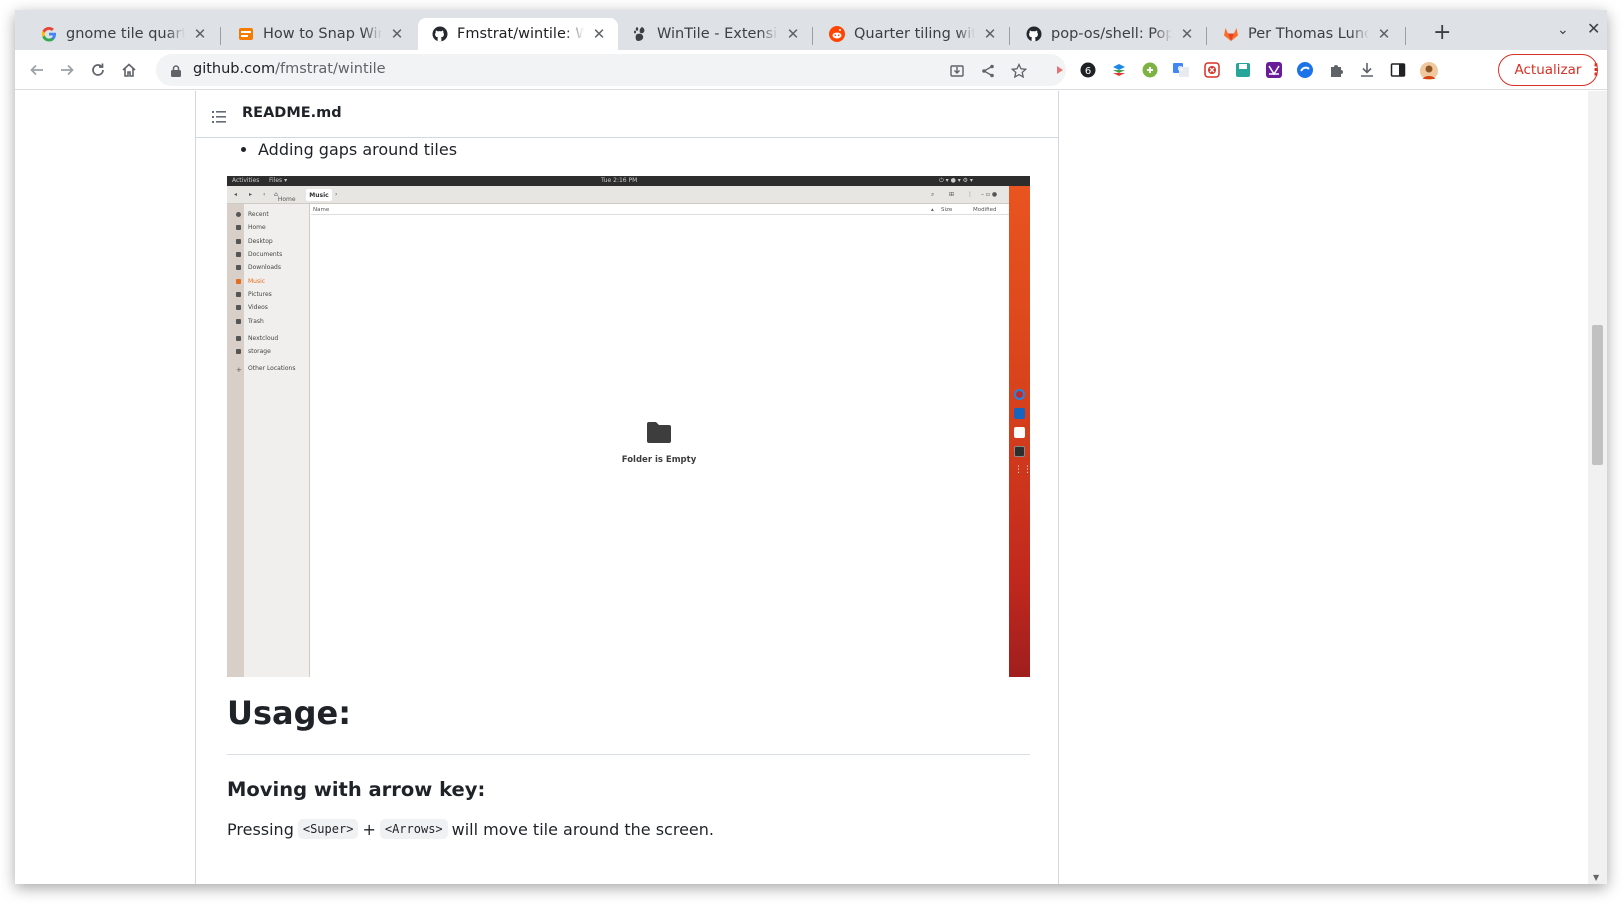  What do you see at coordinates (947, 210) in the screenshot?
I see `column-size: Size` at bounding box center [947, 210].